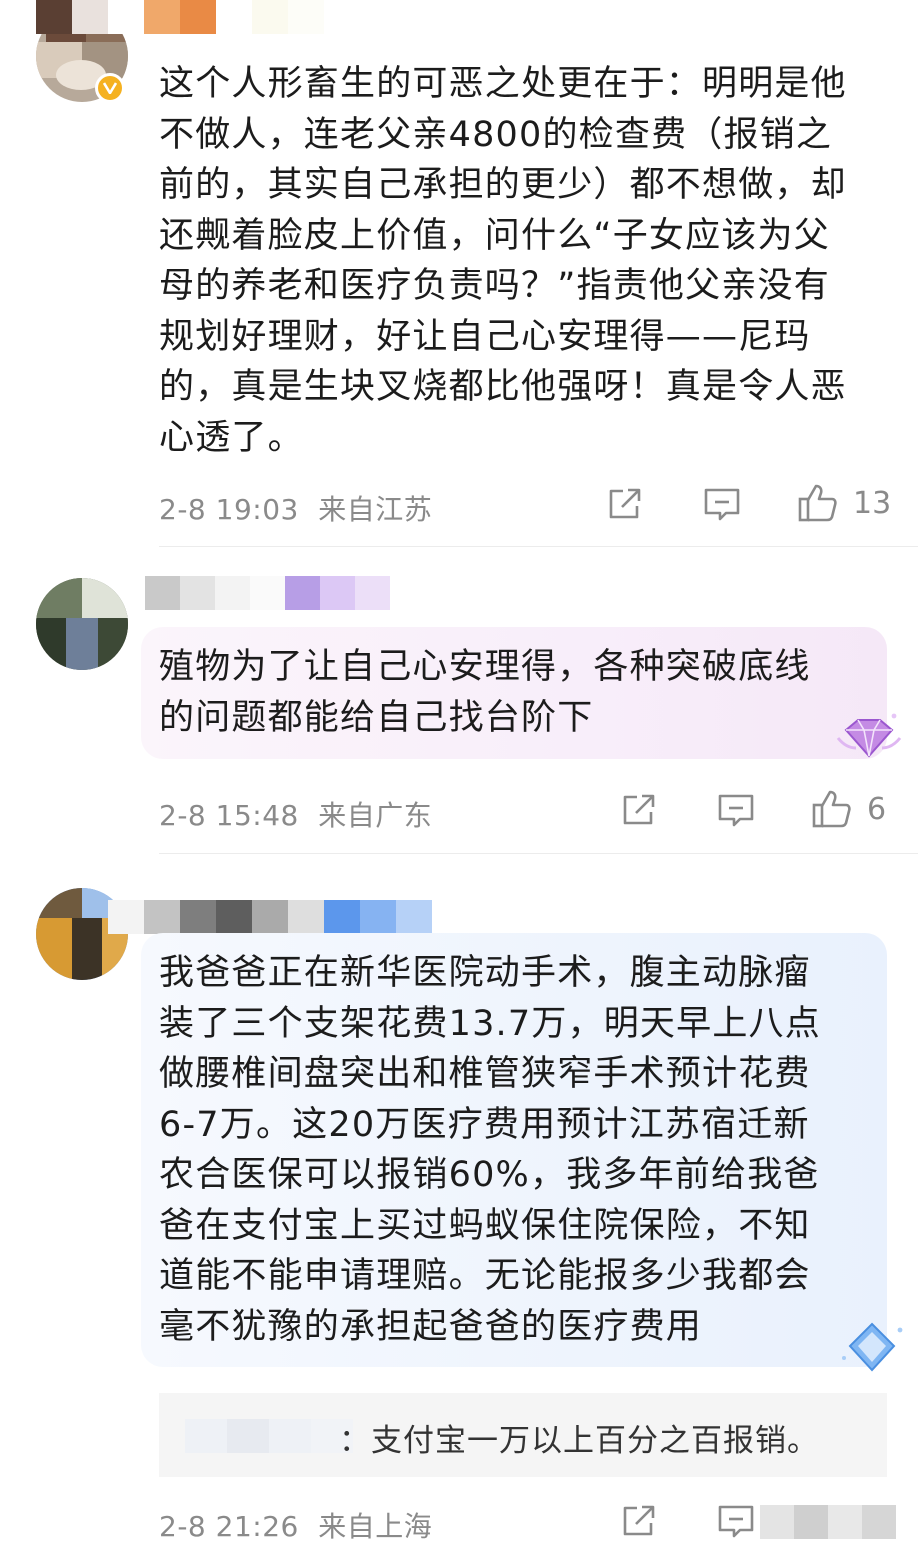 This screenshot has height=1559, width=918. I want to click on comment-meta: 2-8 19:03 来自江苏, so click(295, 508).